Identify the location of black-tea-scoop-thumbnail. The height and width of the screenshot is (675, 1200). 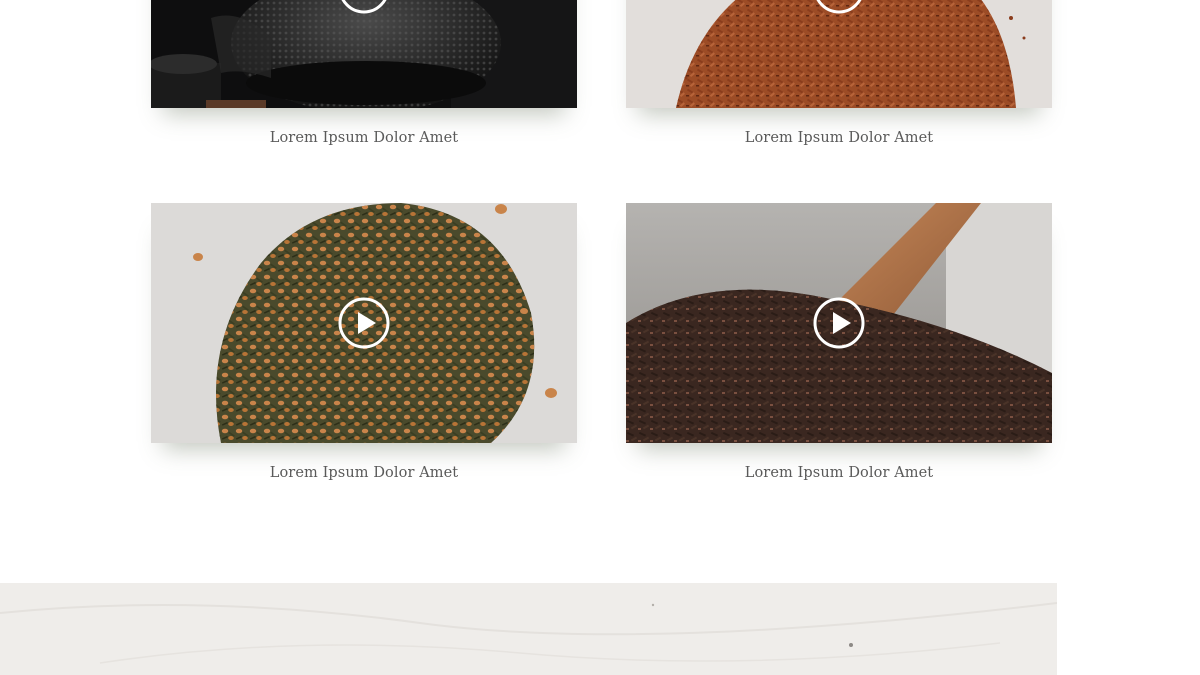
(839, 323).